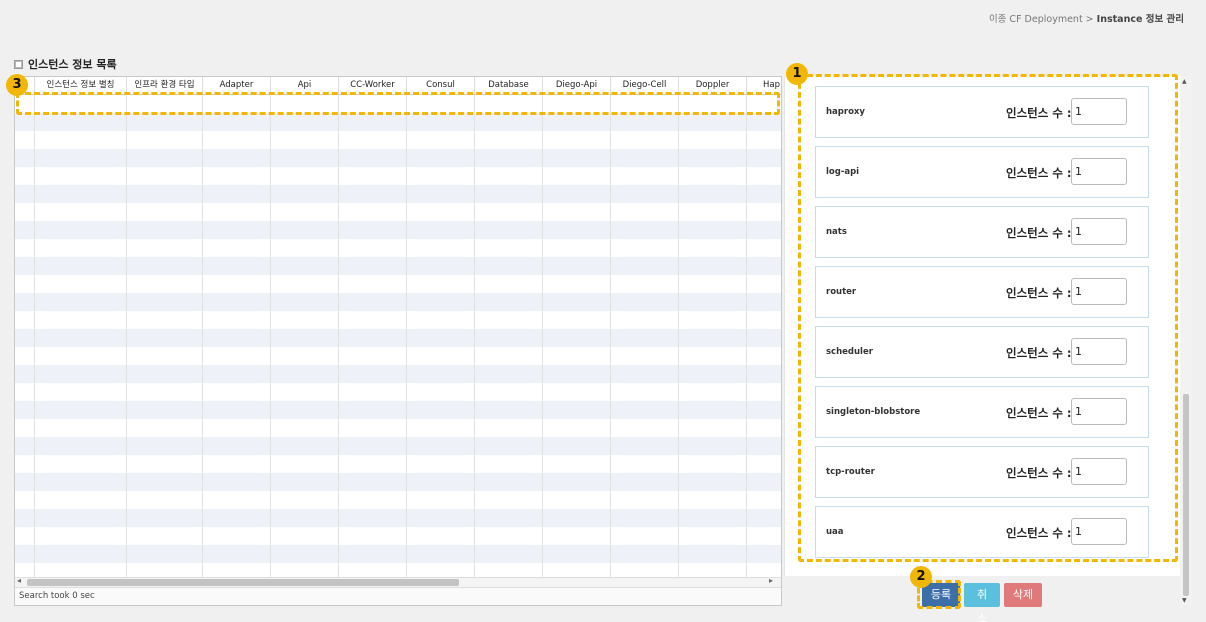 The image size is (1206, 622). I want to click on scroll-right-arrow-icon: ▸, so click(771, 580).